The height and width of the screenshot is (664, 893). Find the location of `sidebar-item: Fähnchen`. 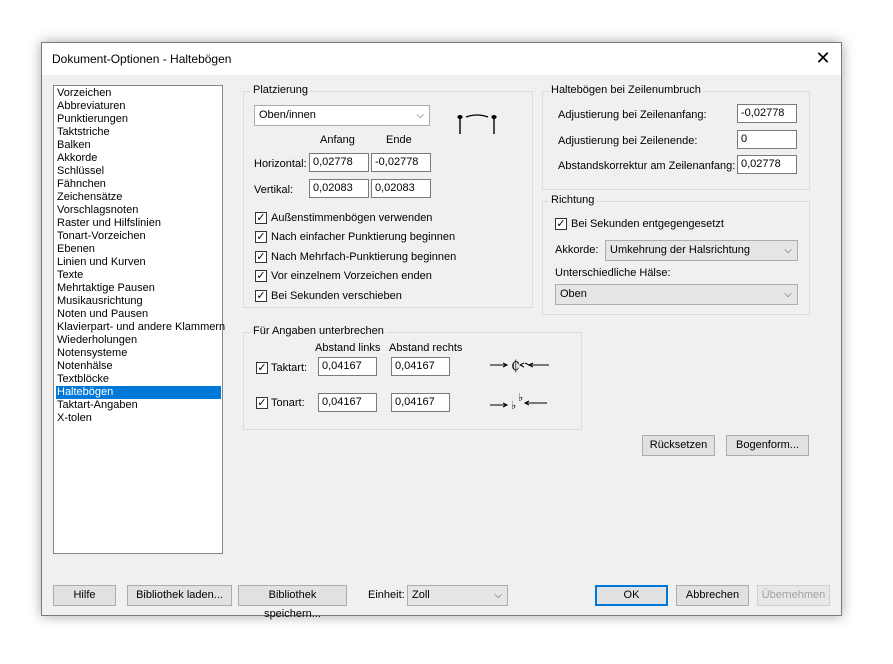

sidebar-item: Fähnchen is located at coordinates (138, 184).